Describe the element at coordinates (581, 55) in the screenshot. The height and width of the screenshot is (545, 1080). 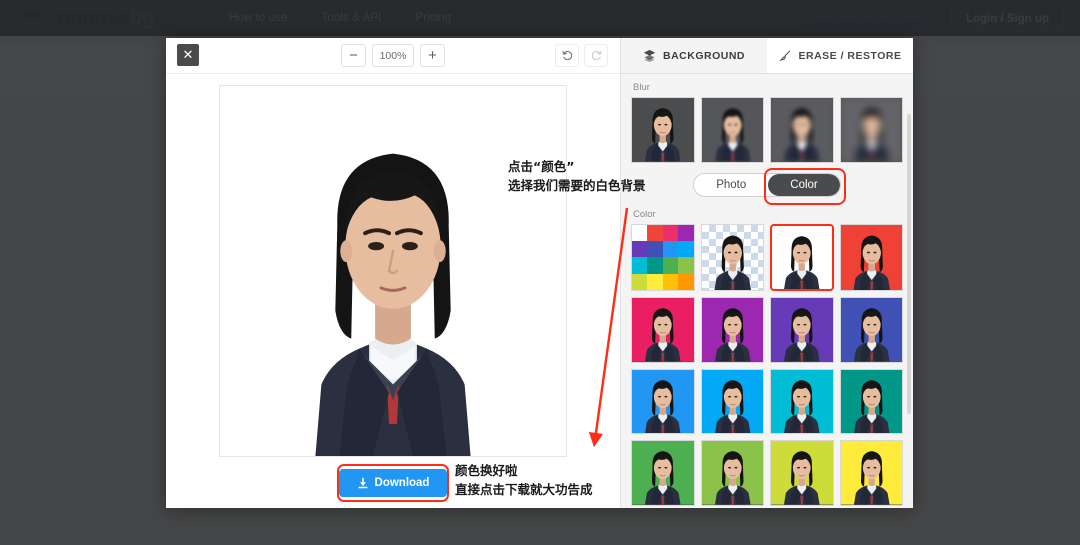
I see `history-controls` at that location.